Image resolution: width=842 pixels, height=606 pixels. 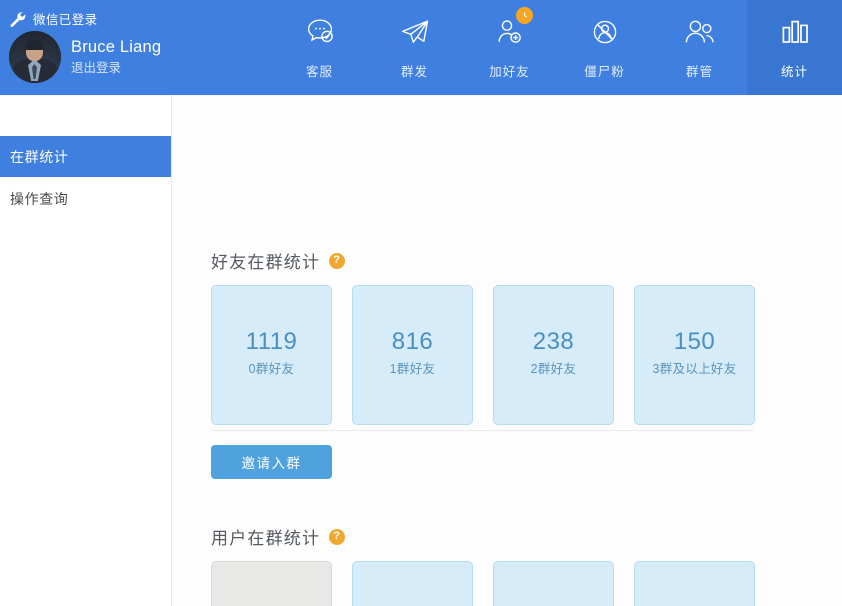 I want to click on stat-card: 361 1群用户, so click(x=271, y=583).